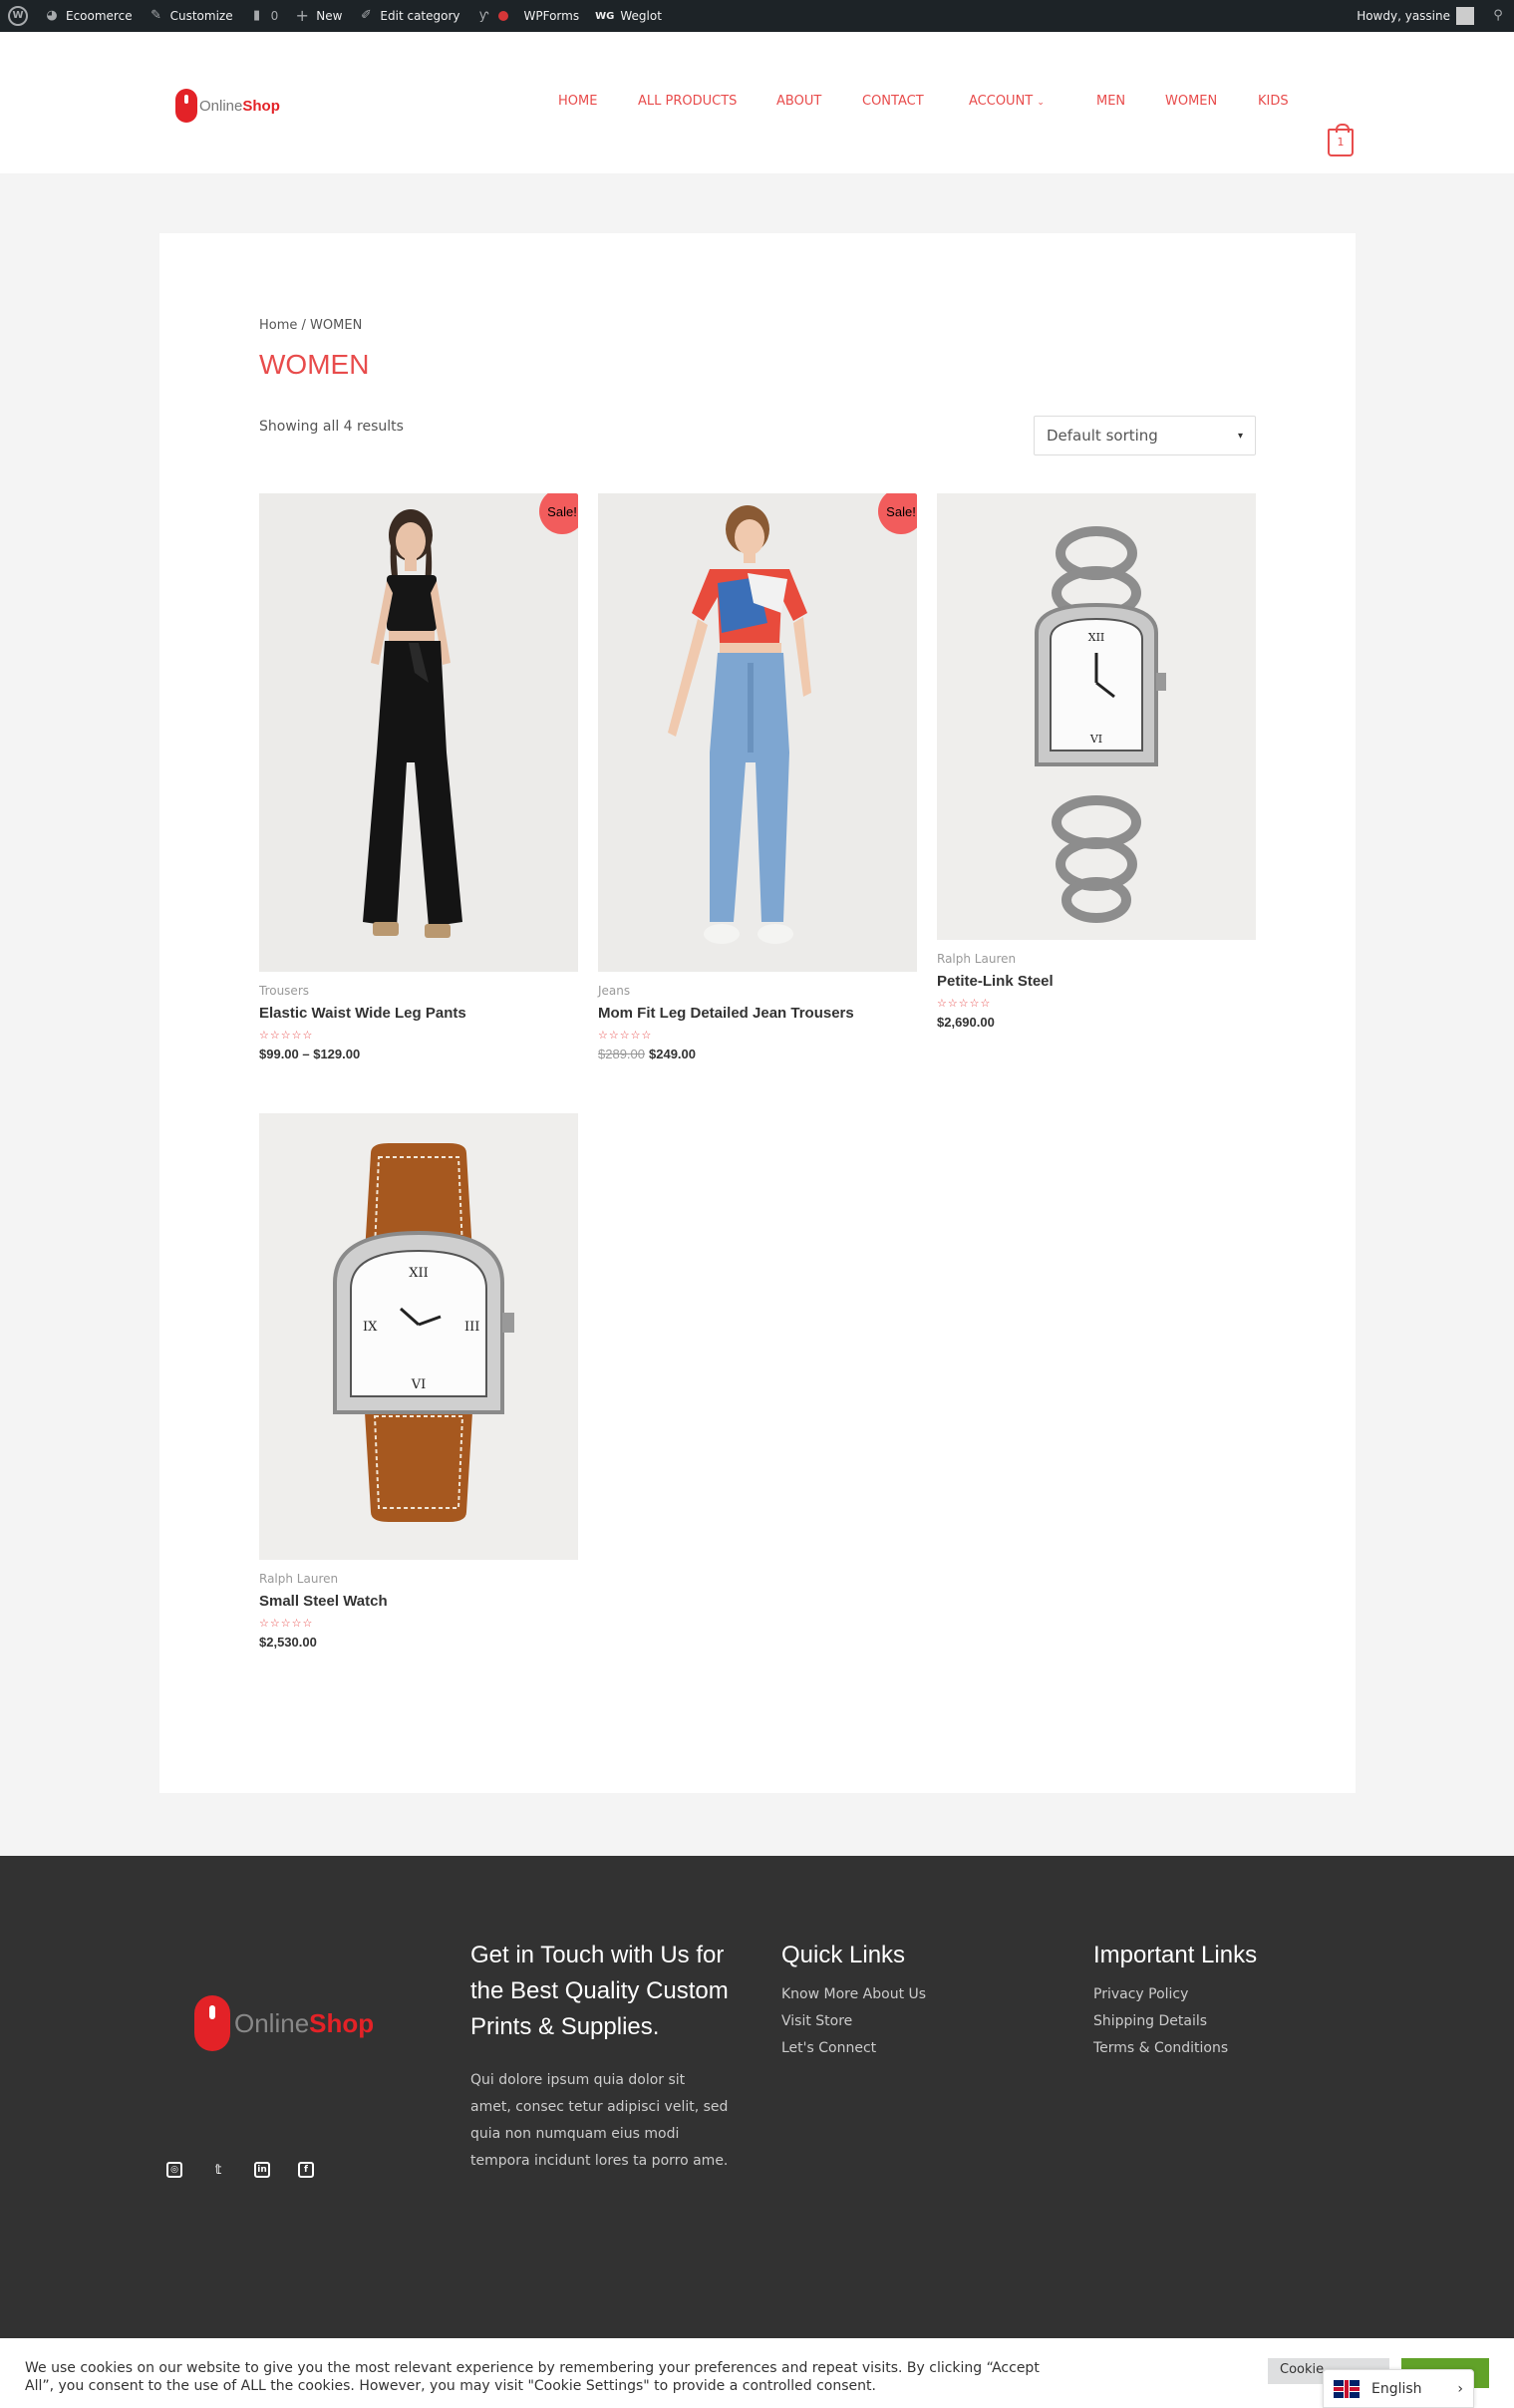 The height and width of the screenshot is (2408, 1514). Describe the element at coordinates (492, 16) in the screenshot. I see `seo-link: ƴ` at that location.